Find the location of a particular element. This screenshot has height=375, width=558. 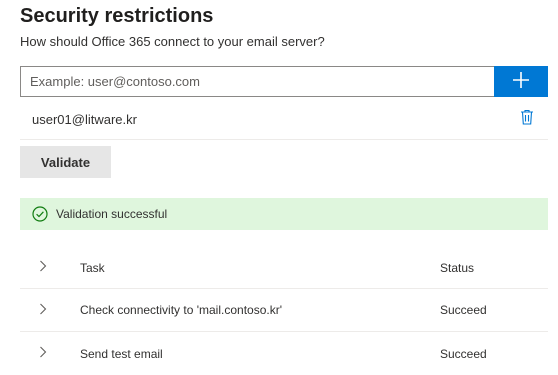

plus-icon is located at coordinates (521, 81).